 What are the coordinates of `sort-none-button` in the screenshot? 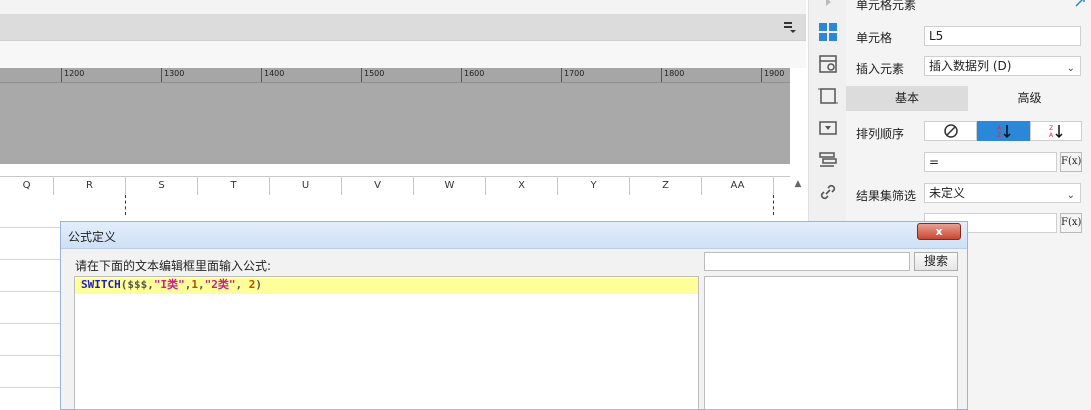 It's located at (950, 131).